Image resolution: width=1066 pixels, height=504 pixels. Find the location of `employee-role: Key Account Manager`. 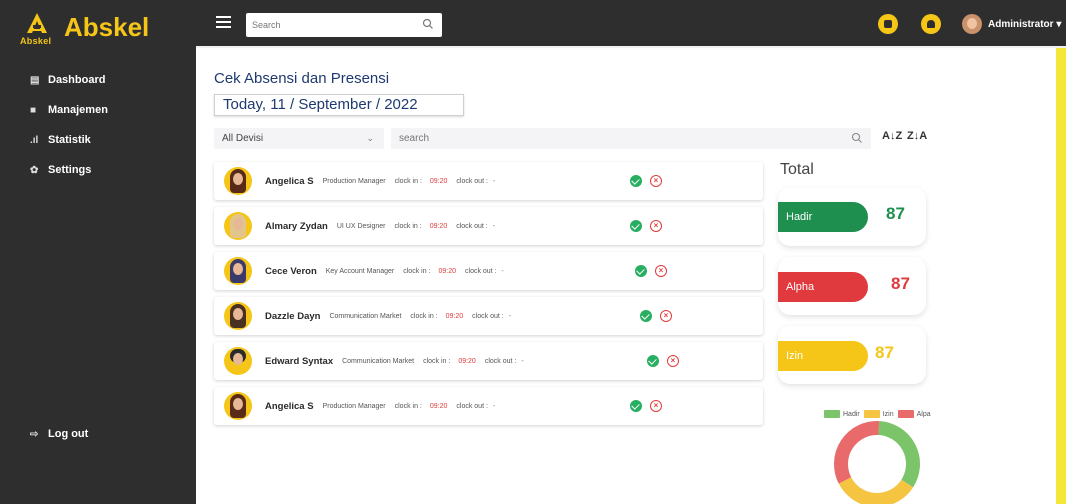

employee-role: Key Account Manager is located at coordinates (360, 271).